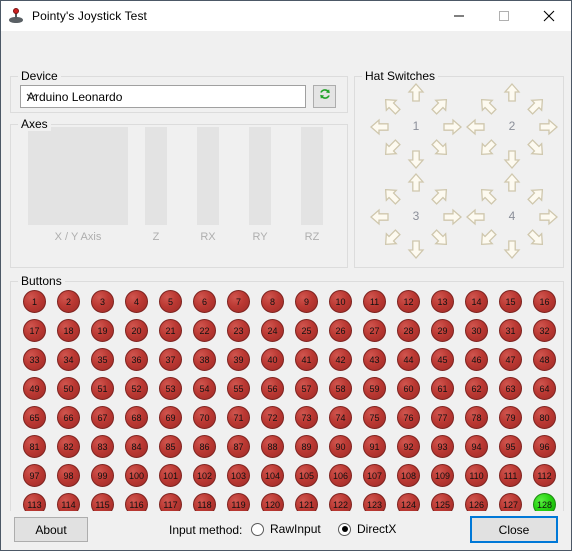 This screenshot has height=551, width=572. I want to click on joystick-button-label: 32, so click(544, 330).